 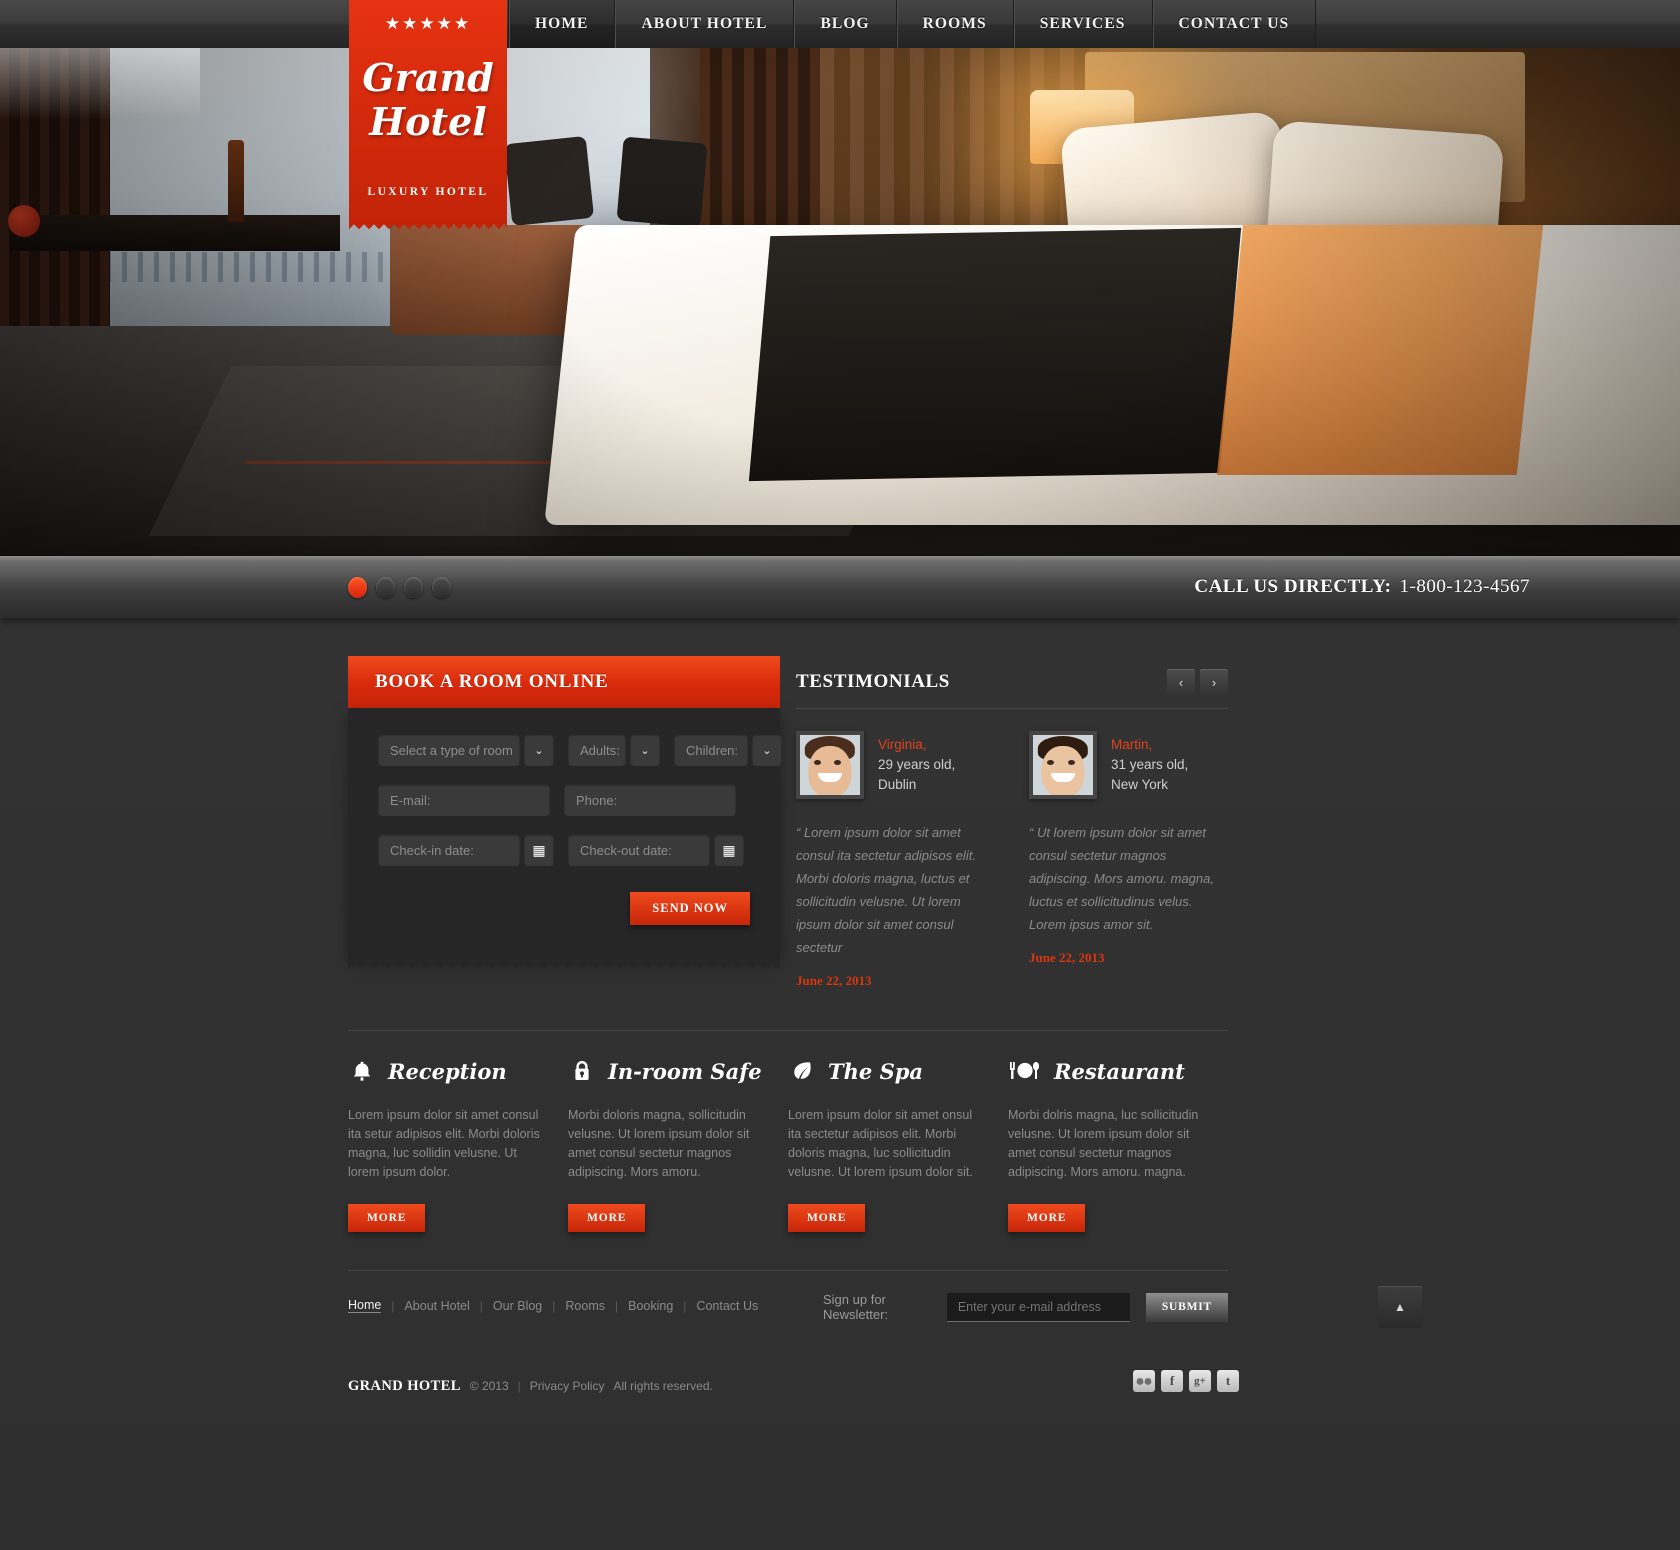 I want to click on twitter-icon: t, so click(x=1228, y=1381).